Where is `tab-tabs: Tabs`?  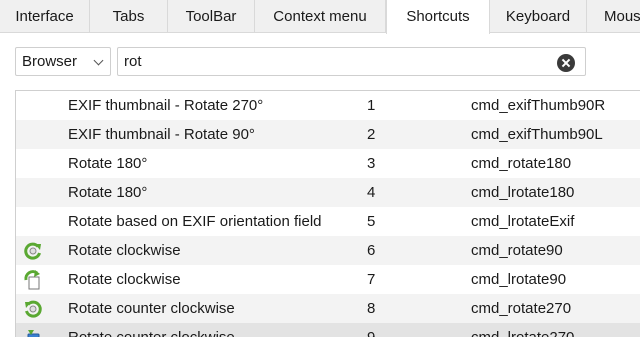
tab-tabs: Tabs is located at coordinates (129, 16).